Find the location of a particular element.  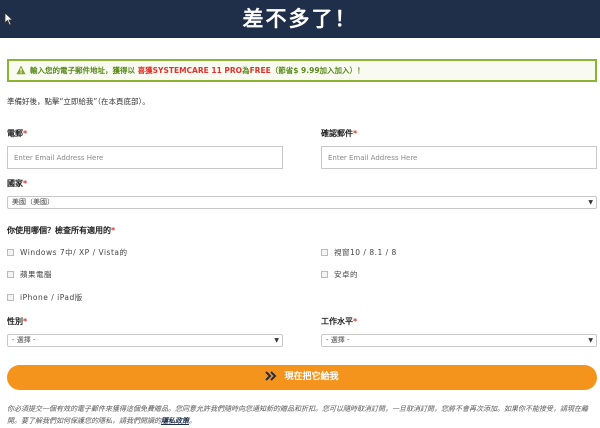

give-it-to-me-button: 現在把它給我 is located at coordinates (302, 377).